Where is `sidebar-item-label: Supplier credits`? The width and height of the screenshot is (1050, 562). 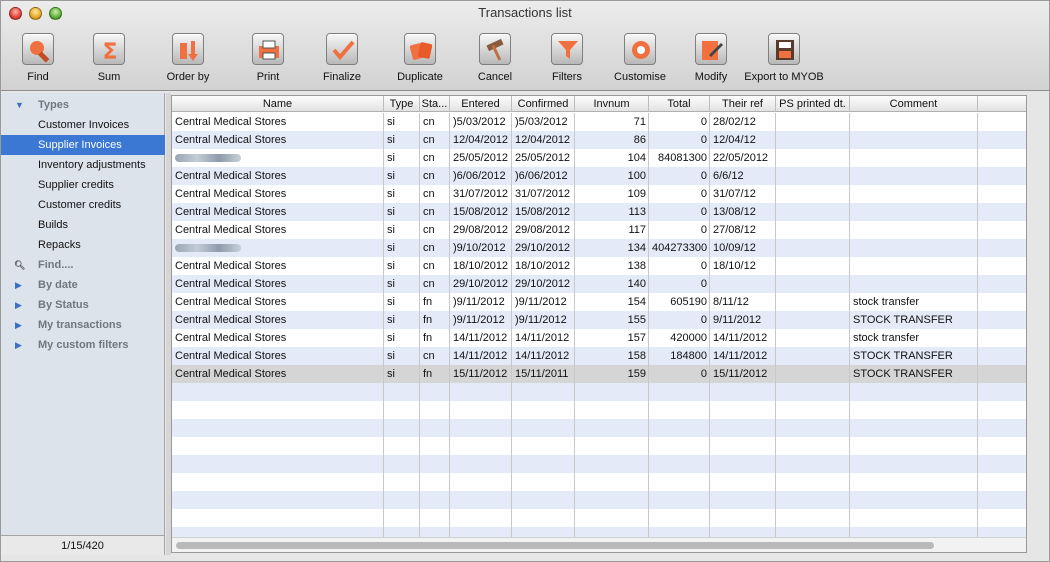 sidebar-item-label: Supplier credits is located at coordinates (76, 185).